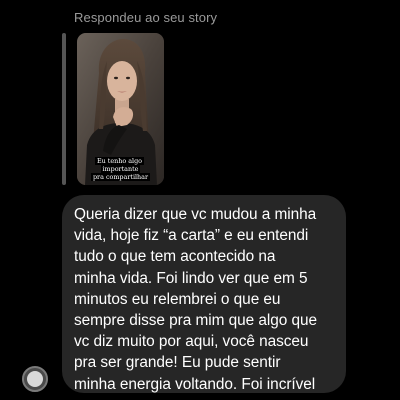  What do you see at coordinates (119, 165) in the screenshot?
I see `story-caption-line-1: Eu tenho algo importante` at bounding box center [119, 165].